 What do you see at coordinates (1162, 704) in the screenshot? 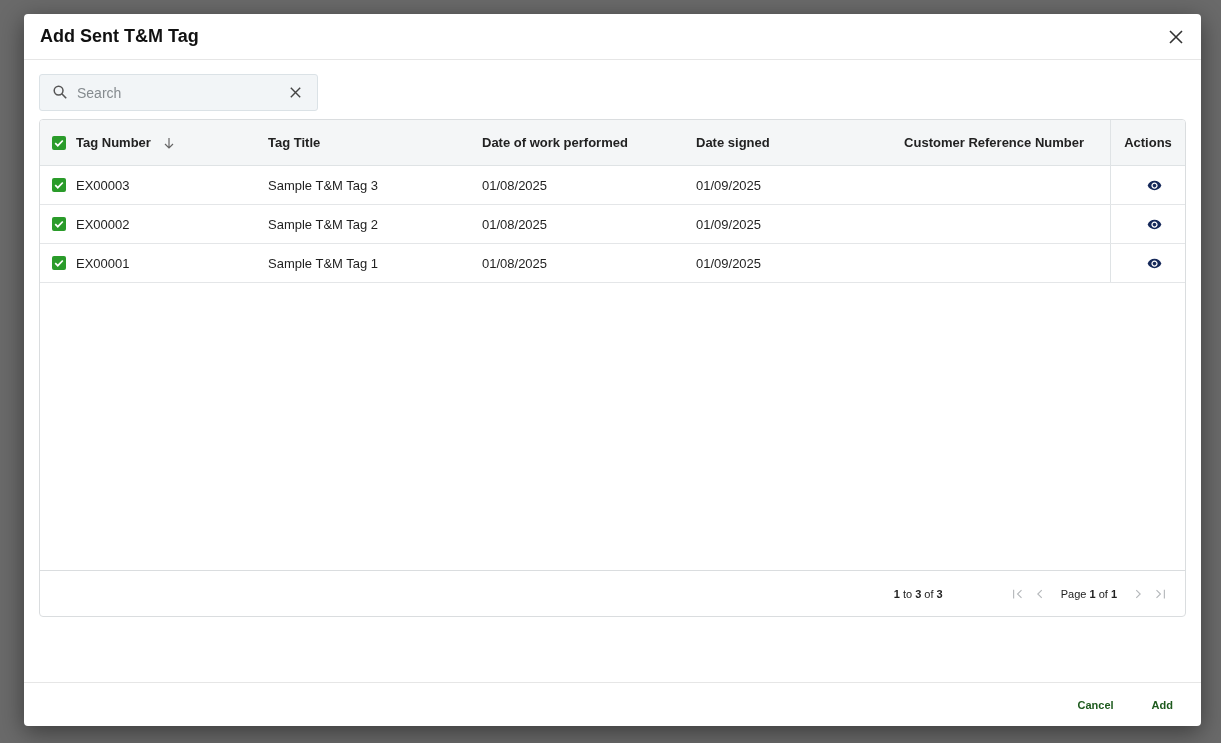
I see `confirm-button: Add` at bounding box center [1162, 704].